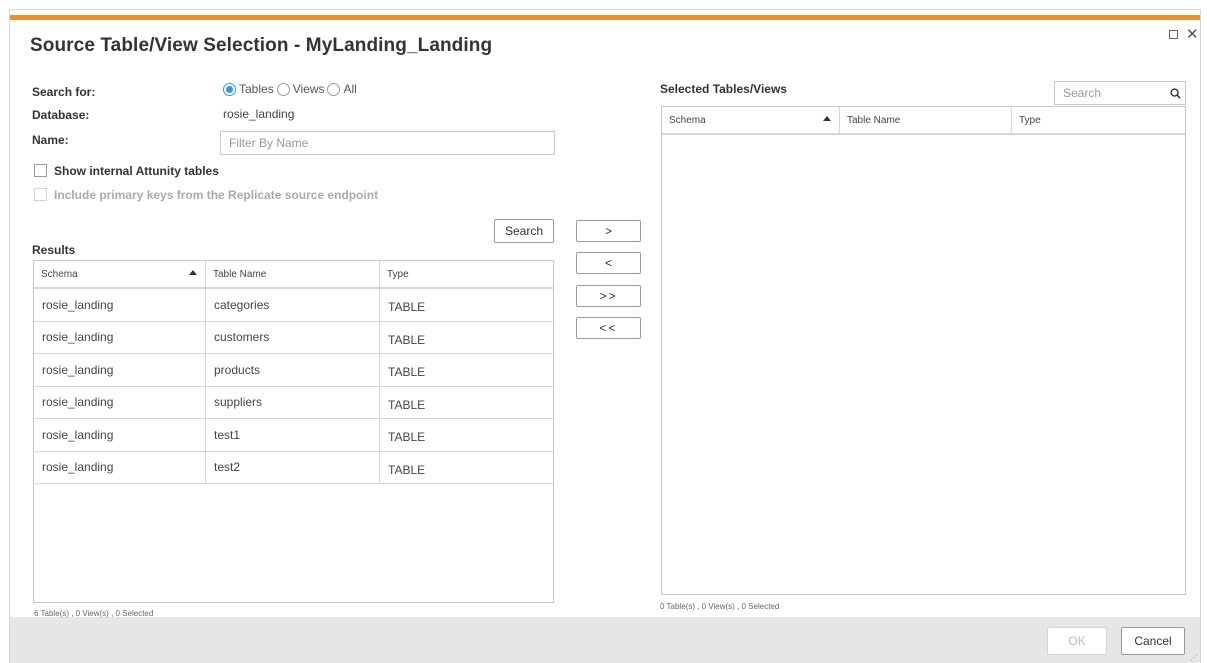  I want to click on radio-all-label: All, so click(350, 89).